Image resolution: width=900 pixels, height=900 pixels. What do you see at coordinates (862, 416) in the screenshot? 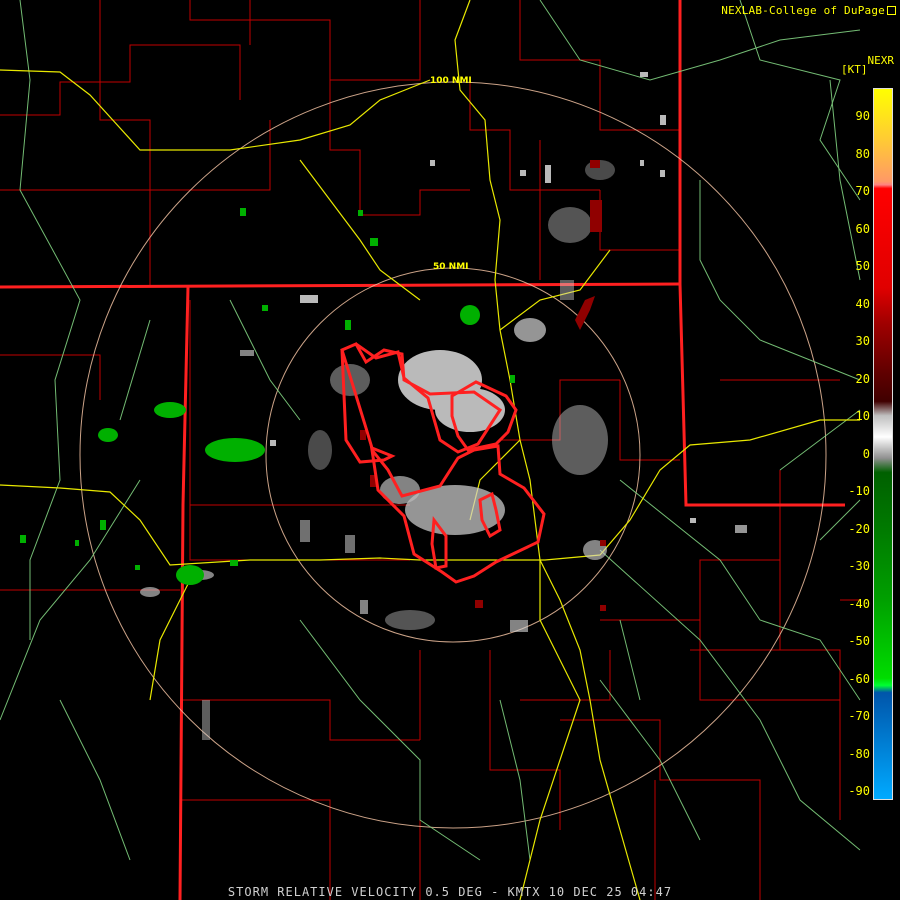
I see `scale-tick-label: 10` at bounding box center [862, 416].